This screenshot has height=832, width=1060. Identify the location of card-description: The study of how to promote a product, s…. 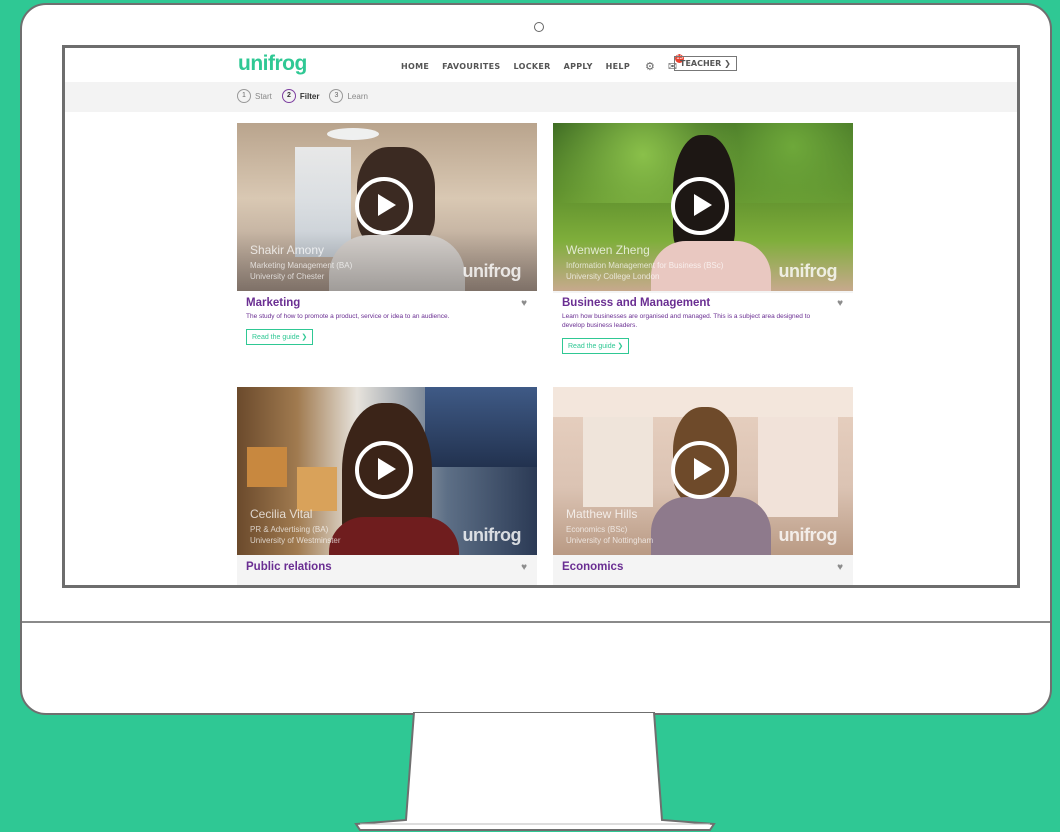
(348, 316).